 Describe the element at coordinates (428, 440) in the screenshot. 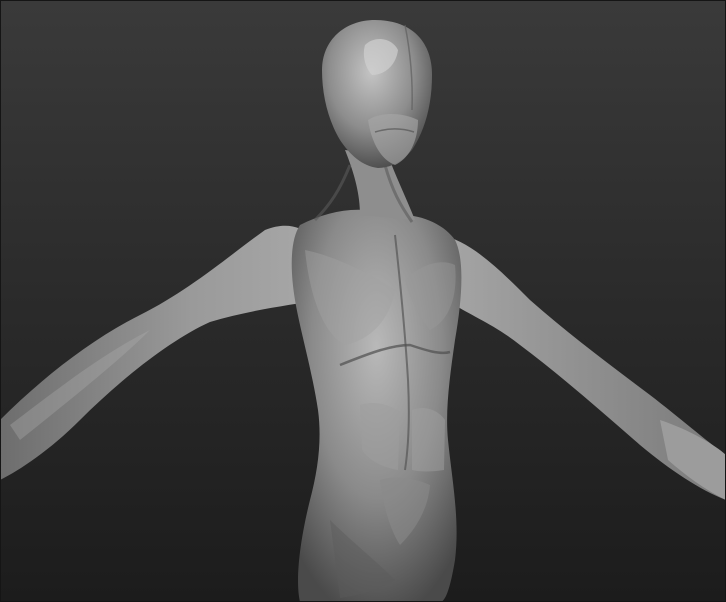

I see `abdominal-right` at that location.